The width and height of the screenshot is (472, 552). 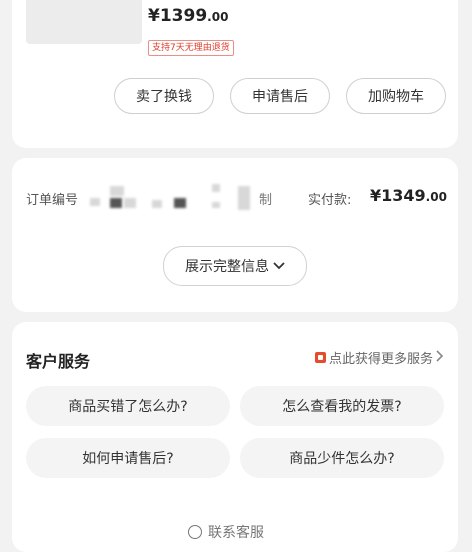 I want to click on more-services-link: 点此获得更多服务, so click(x=379, y=357).